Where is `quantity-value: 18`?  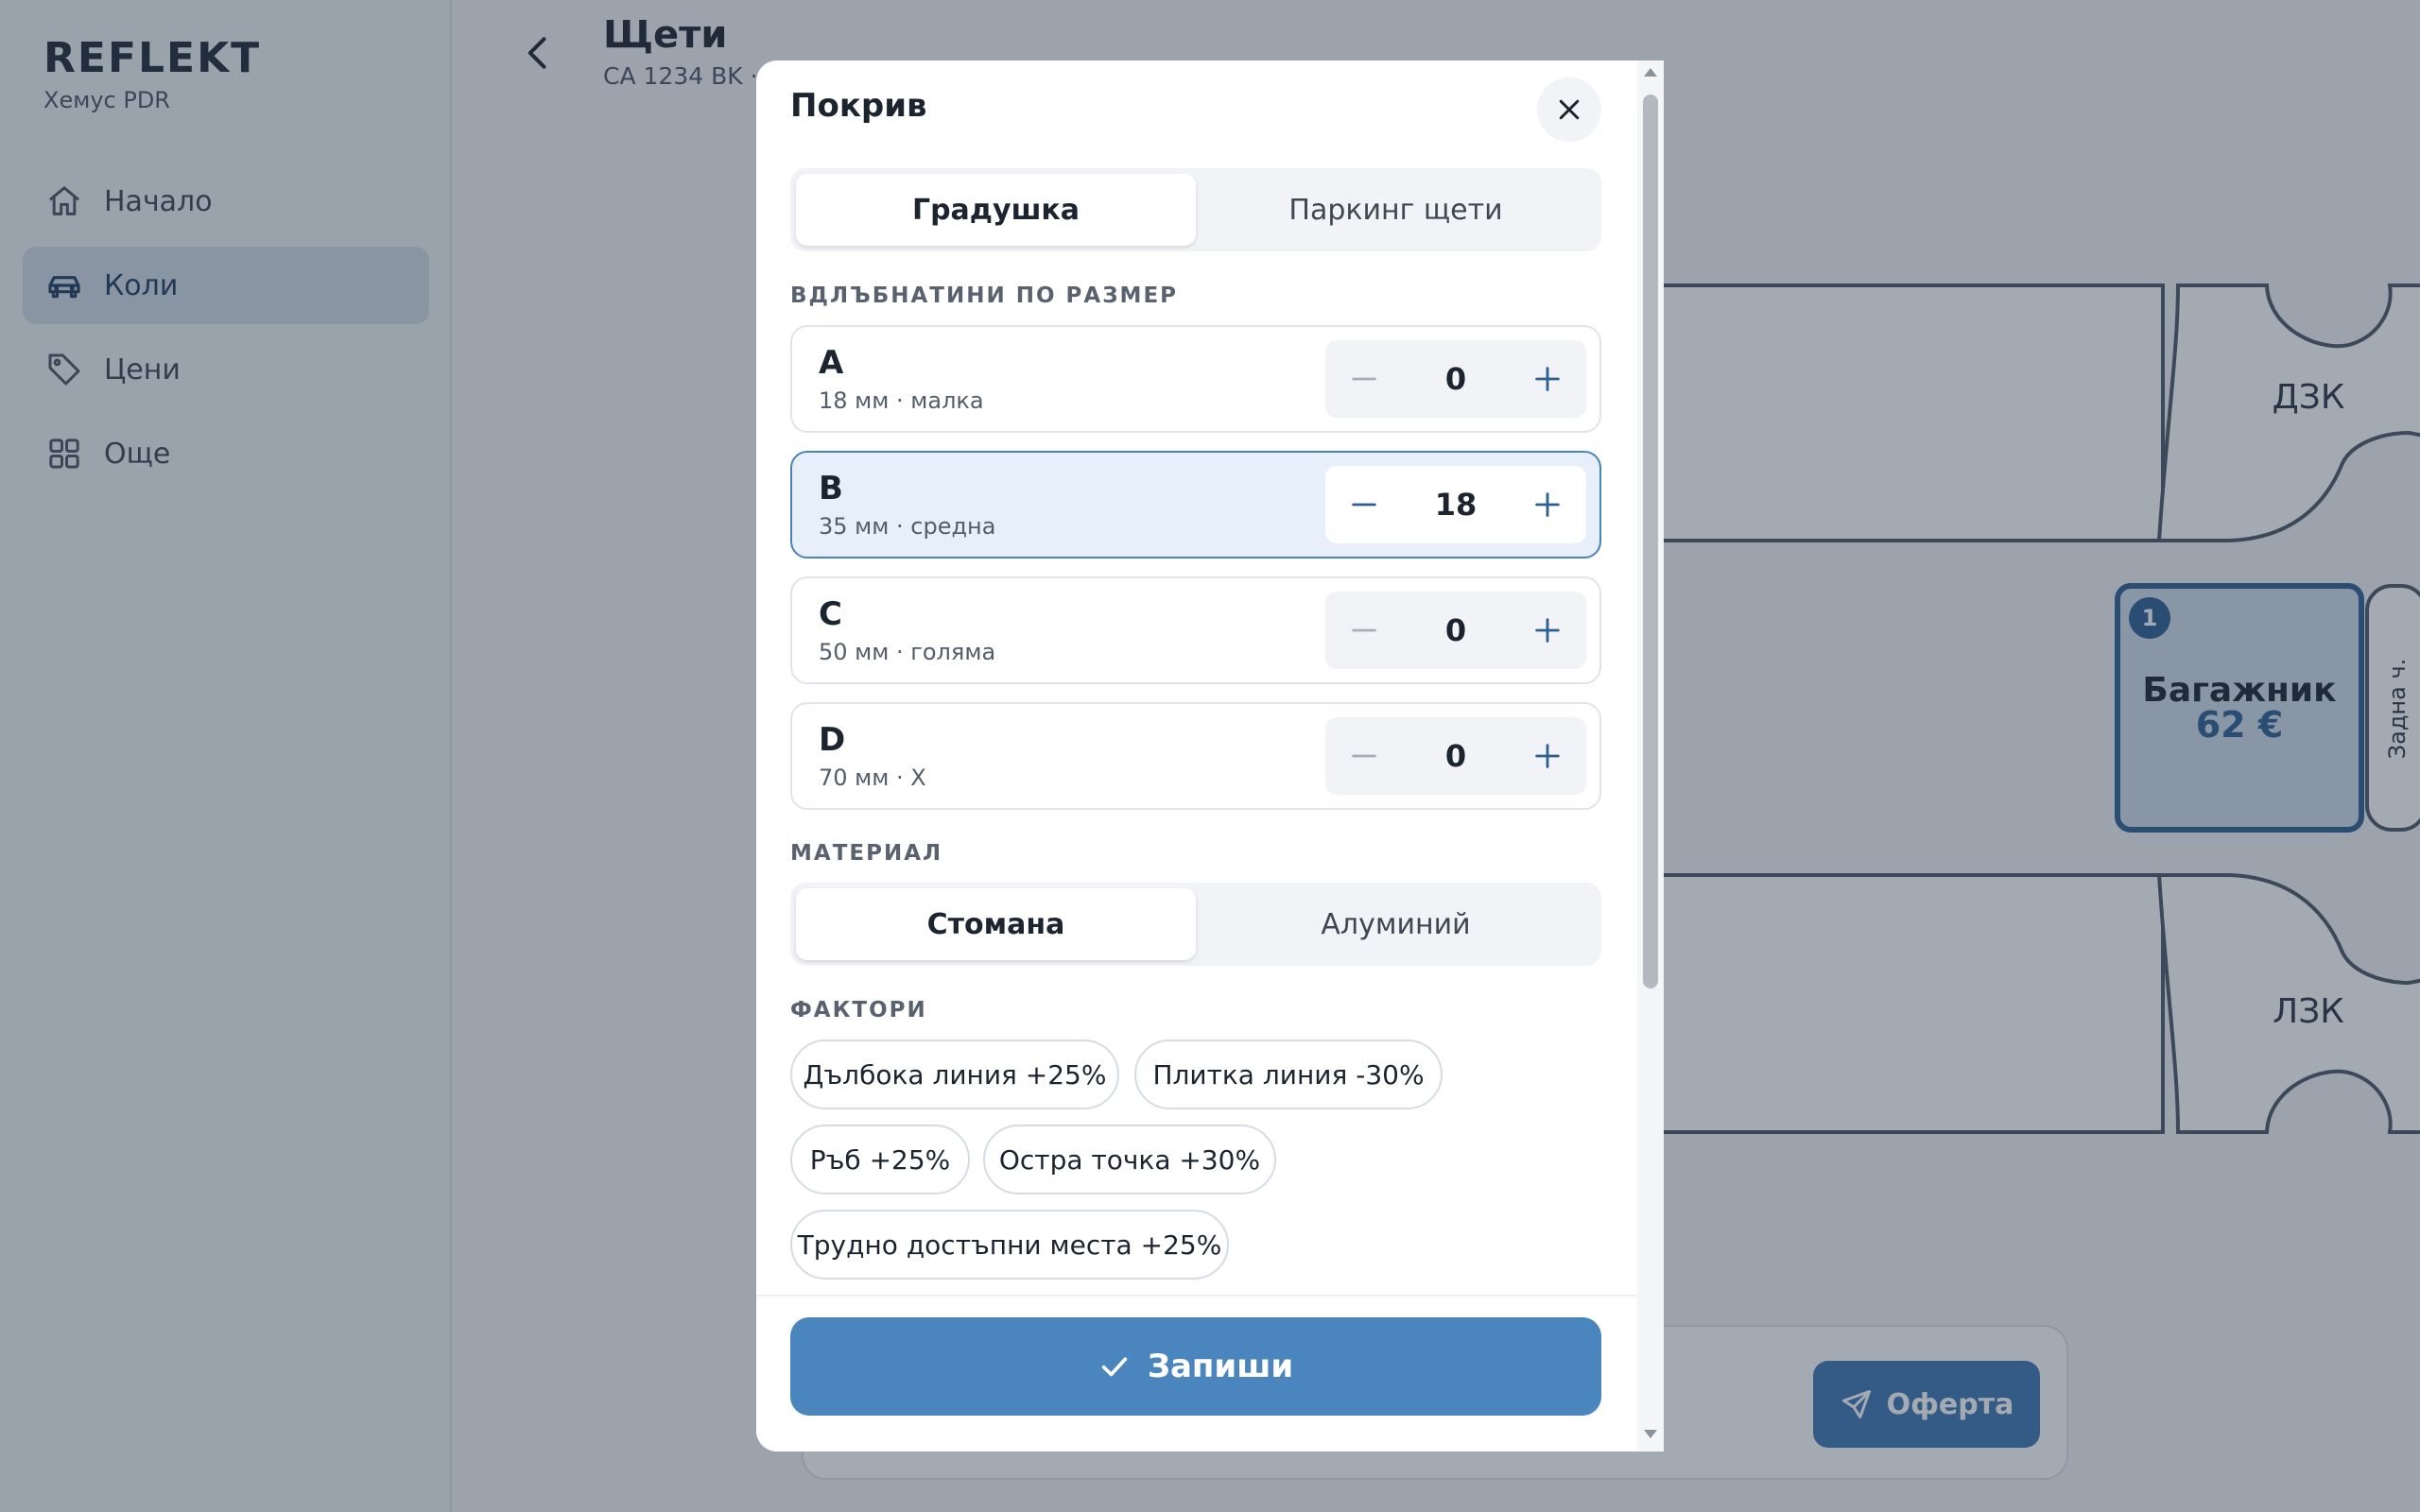
quantity-value: 18 is located at coordinates (1456, 504).